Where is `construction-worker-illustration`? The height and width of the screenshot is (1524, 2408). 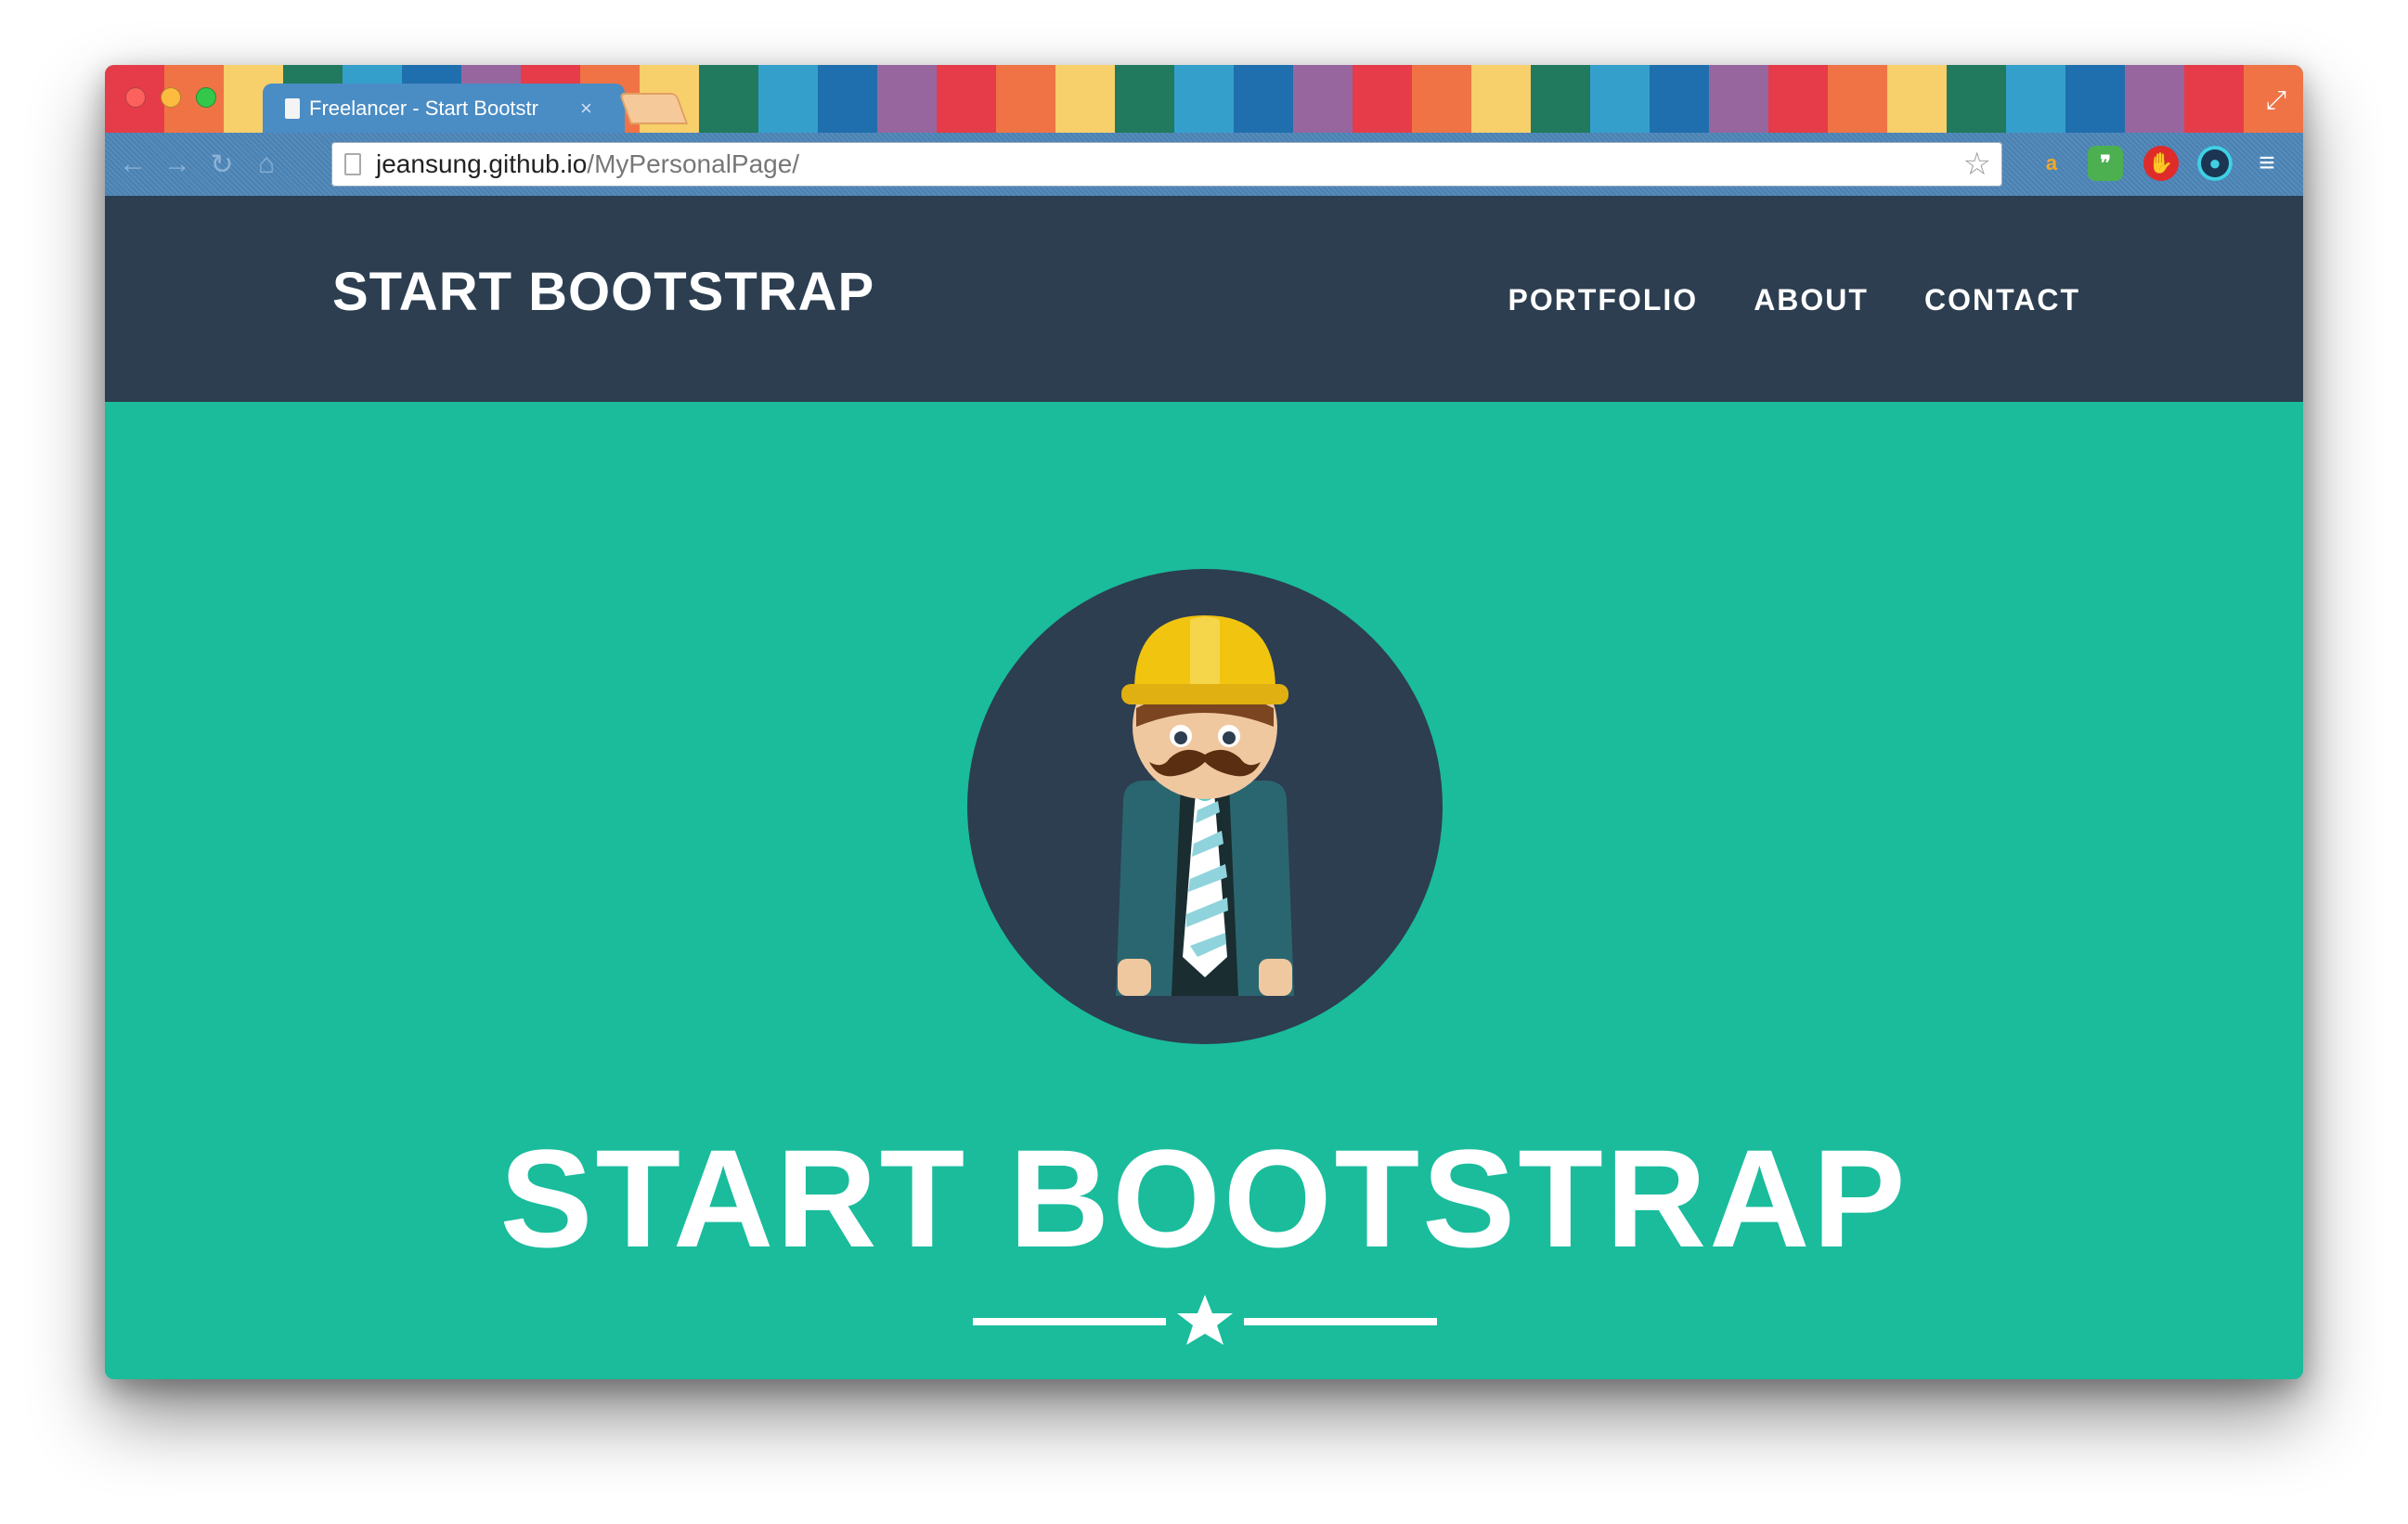 construction-worker-illustration is located at coordinates (1205, 805).